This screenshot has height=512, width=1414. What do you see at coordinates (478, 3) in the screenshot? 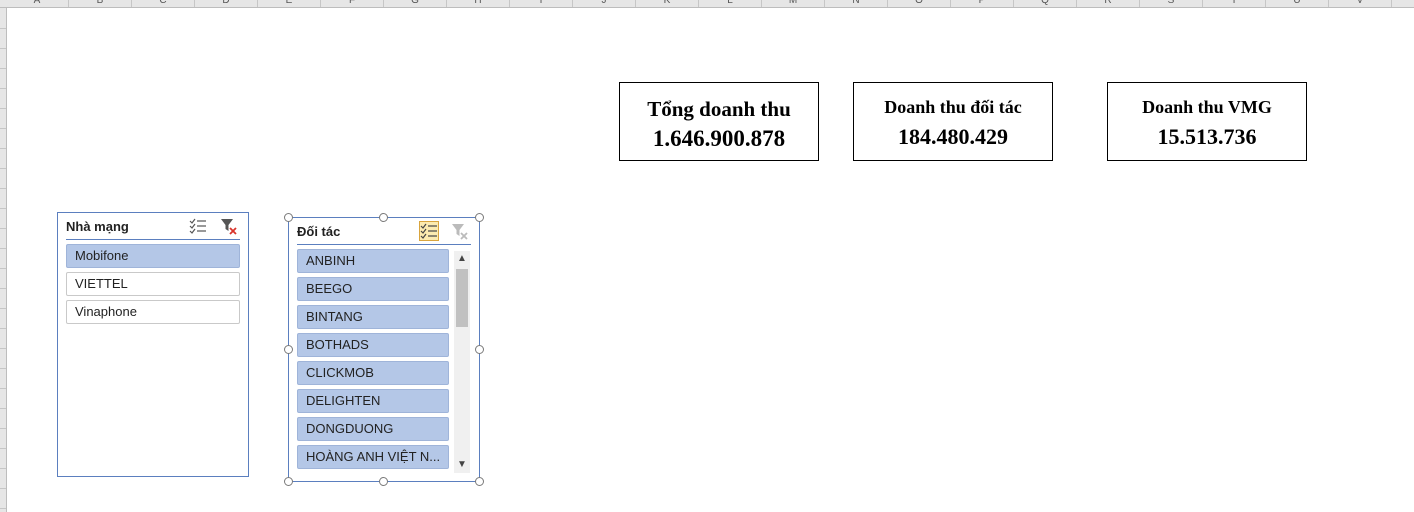
I see `column-header: H` at bounding box center [478, 3].